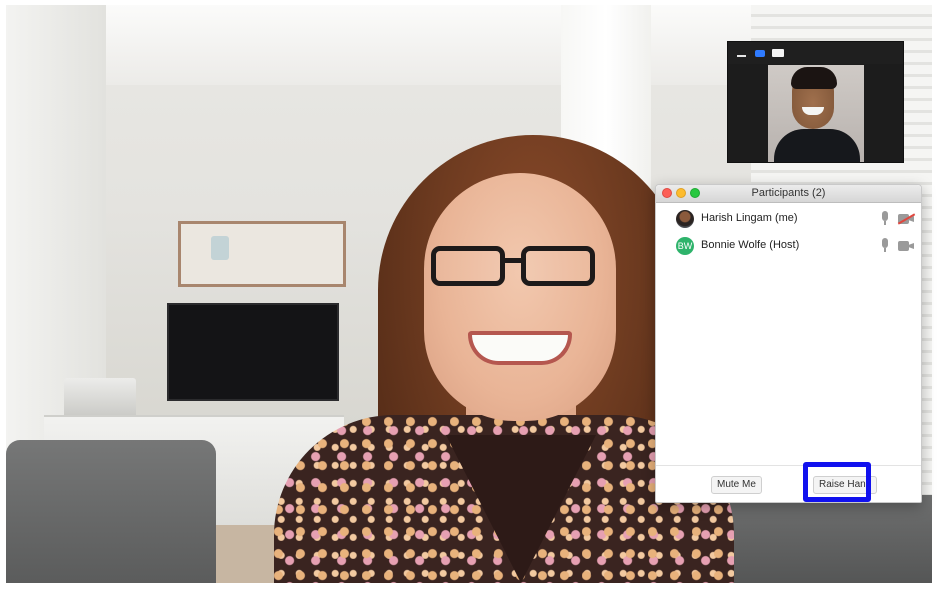  I want to click on glasses-left-lens, so click(468, 266).